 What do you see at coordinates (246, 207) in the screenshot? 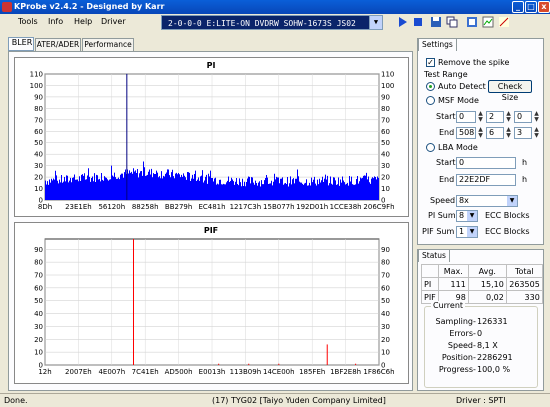
I see `x-tick-label: 1217C3h` at bounding box center [246, 207].